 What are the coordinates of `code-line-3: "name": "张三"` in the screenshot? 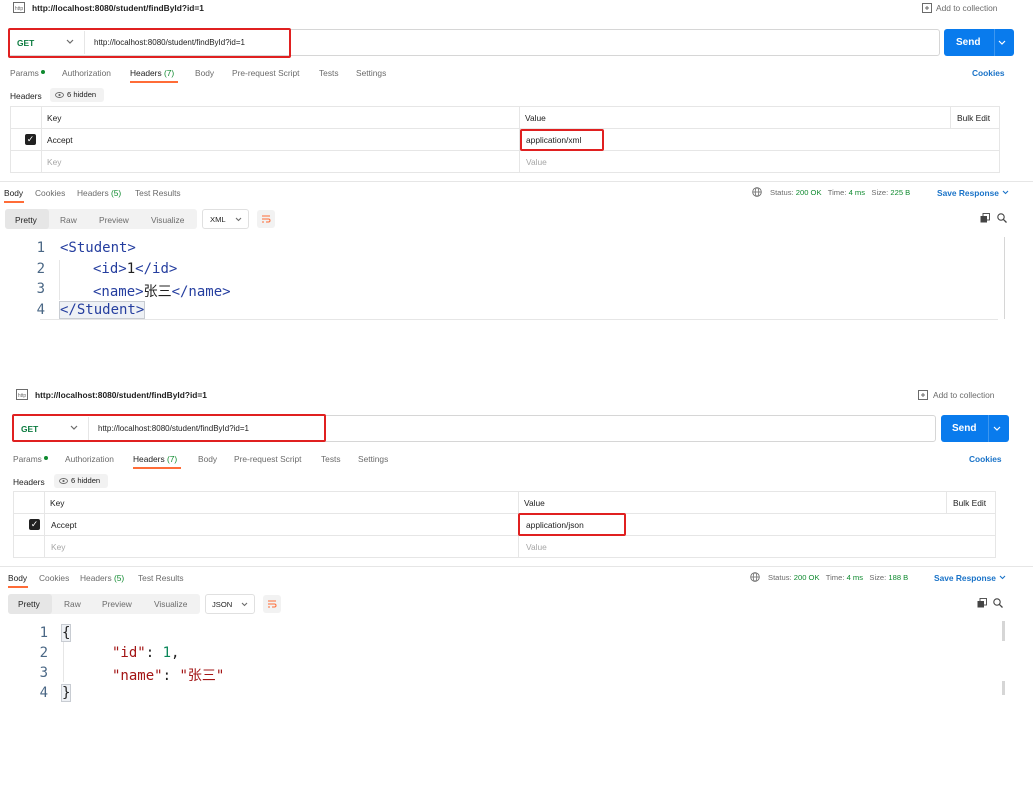 It's located at (168, 675).